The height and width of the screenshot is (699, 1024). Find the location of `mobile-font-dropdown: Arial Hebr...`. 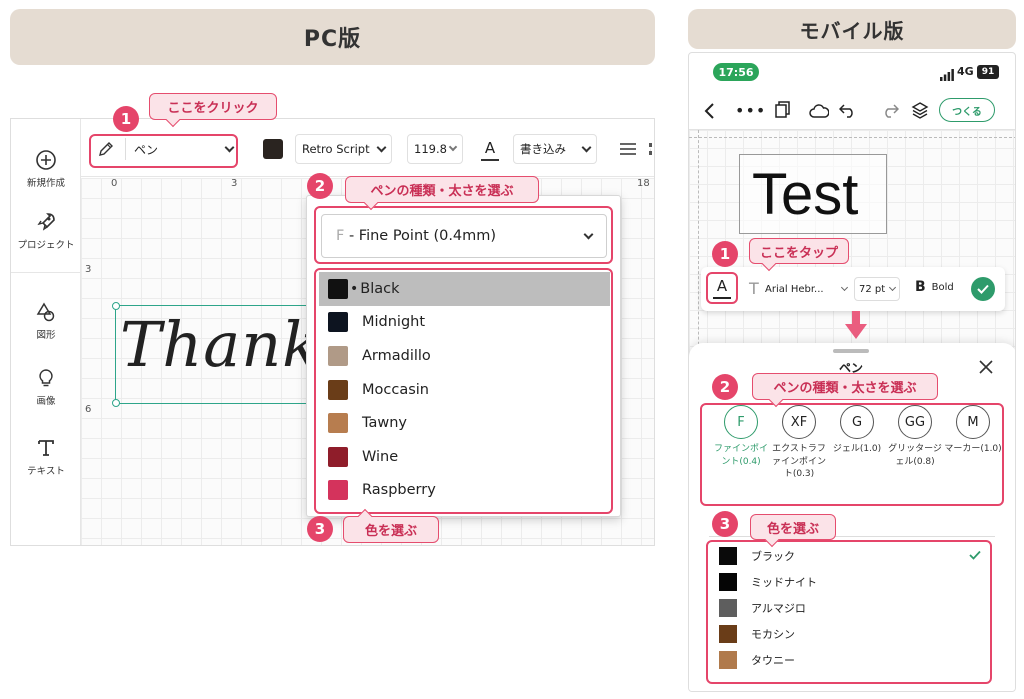

mobile-font-dropdown: Arial Hebr... is located at coordinates (807, 289).